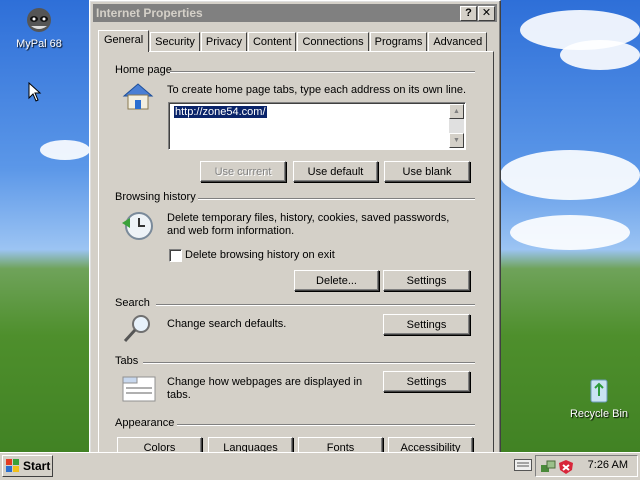 The width and height of the screenshot is (640, 480). I want to click on tab-advanced: Advanced, so click(458, 41).